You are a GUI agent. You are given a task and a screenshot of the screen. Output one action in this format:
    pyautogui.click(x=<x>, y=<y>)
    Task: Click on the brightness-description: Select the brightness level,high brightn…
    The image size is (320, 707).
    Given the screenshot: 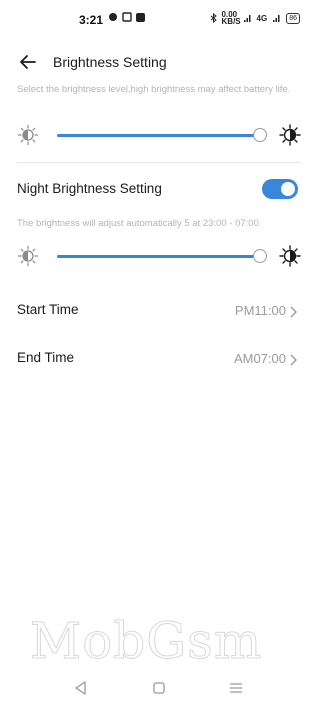 What is the action you would take?
    pyautogui.click(x=154, y=89)
    